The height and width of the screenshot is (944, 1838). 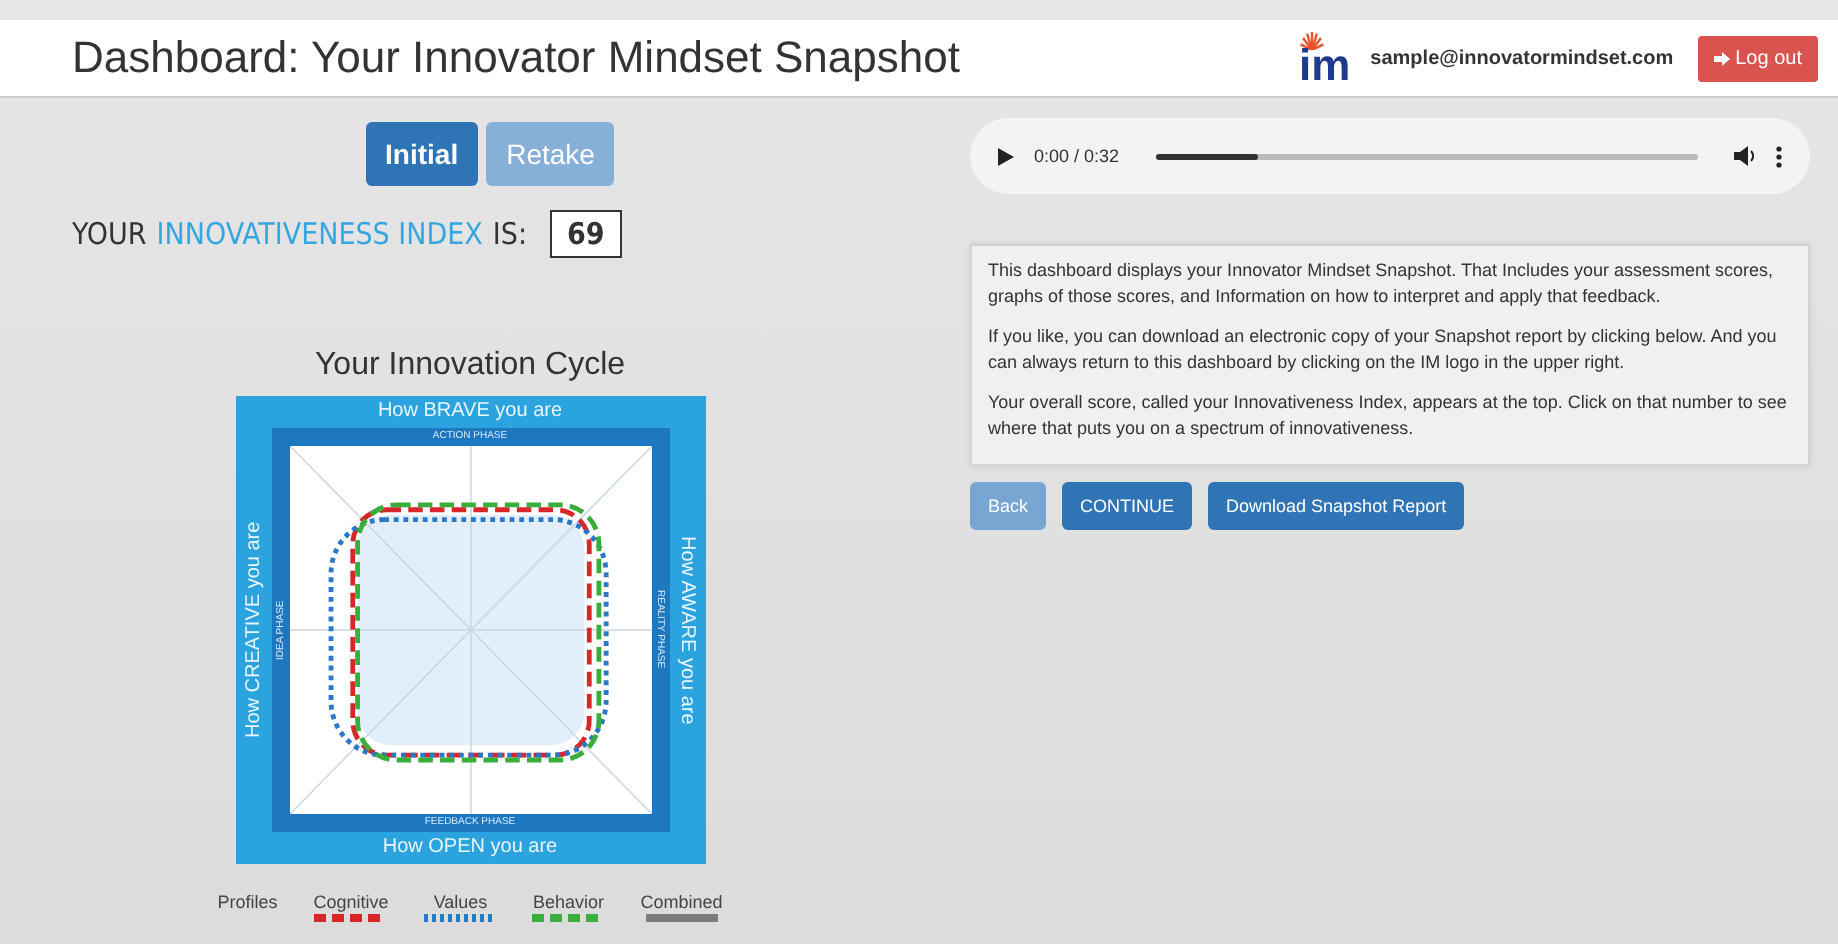 I want to click on index-label: INNOVATIVENESS INDEX, so click(x=319, y=234).